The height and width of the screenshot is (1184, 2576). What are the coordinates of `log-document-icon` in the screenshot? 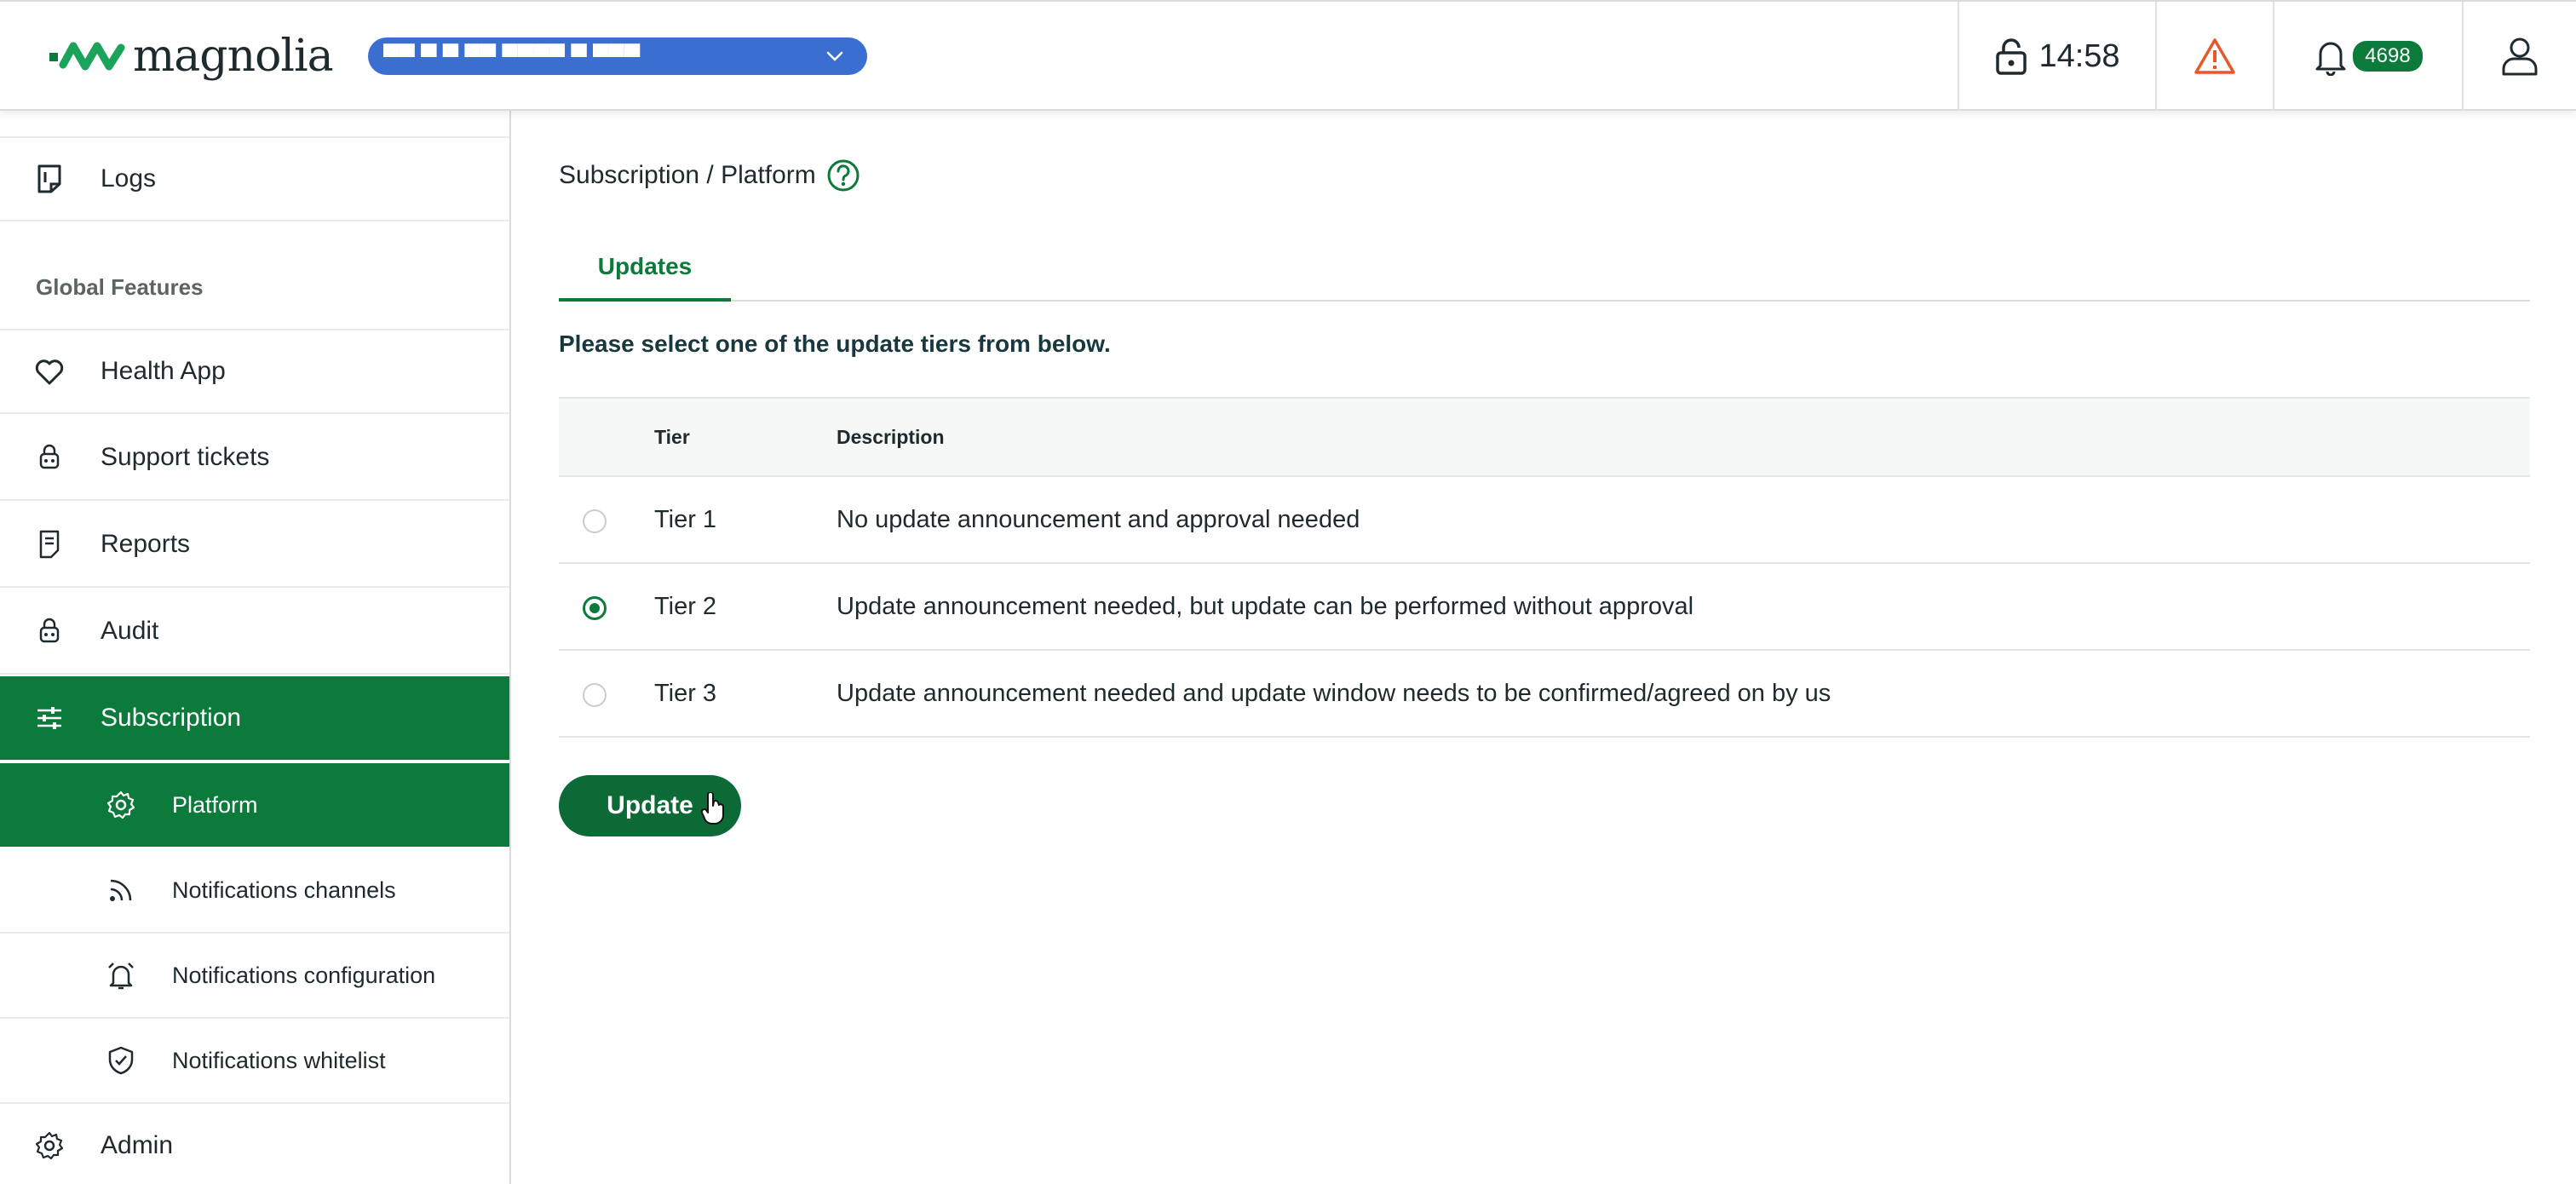 It's located at (49, 178).